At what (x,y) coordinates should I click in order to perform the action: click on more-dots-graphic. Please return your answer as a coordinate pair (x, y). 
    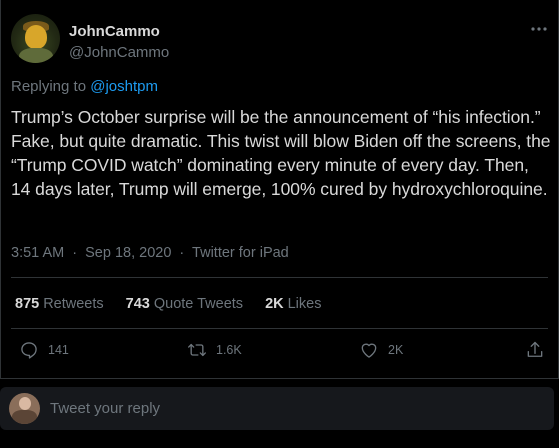
    Looking at the image, I should click on (539, 29).